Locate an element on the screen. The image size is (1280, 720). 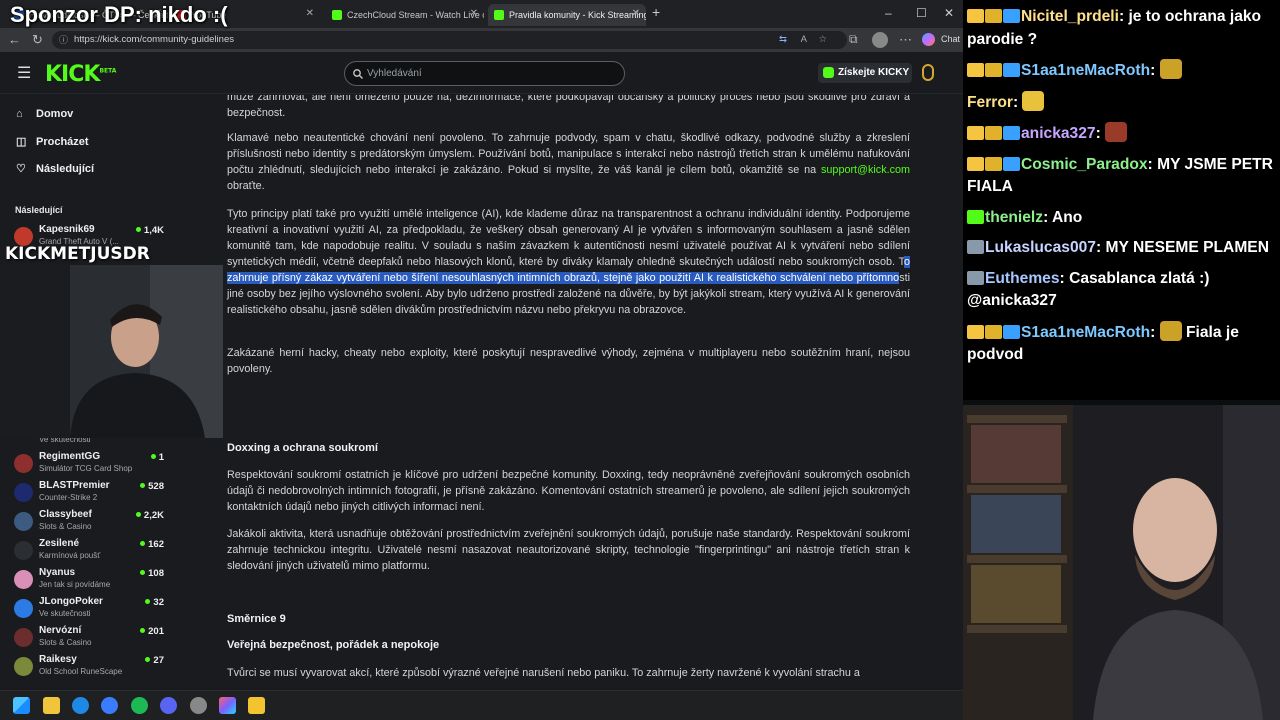
section-heading: Veřejná bezpečnost, pořádek a nepokoje is located at coordinates (333, 645).